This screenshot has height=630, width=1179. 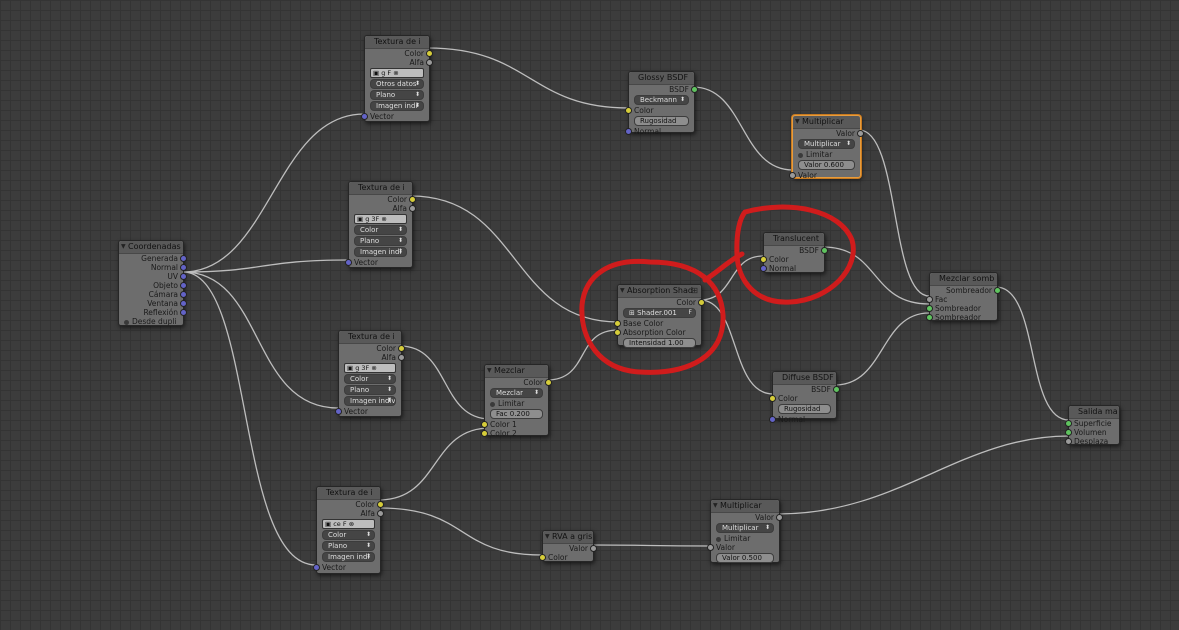 I want to click on annotation-circle-absorption, so click(x=652, y=316).